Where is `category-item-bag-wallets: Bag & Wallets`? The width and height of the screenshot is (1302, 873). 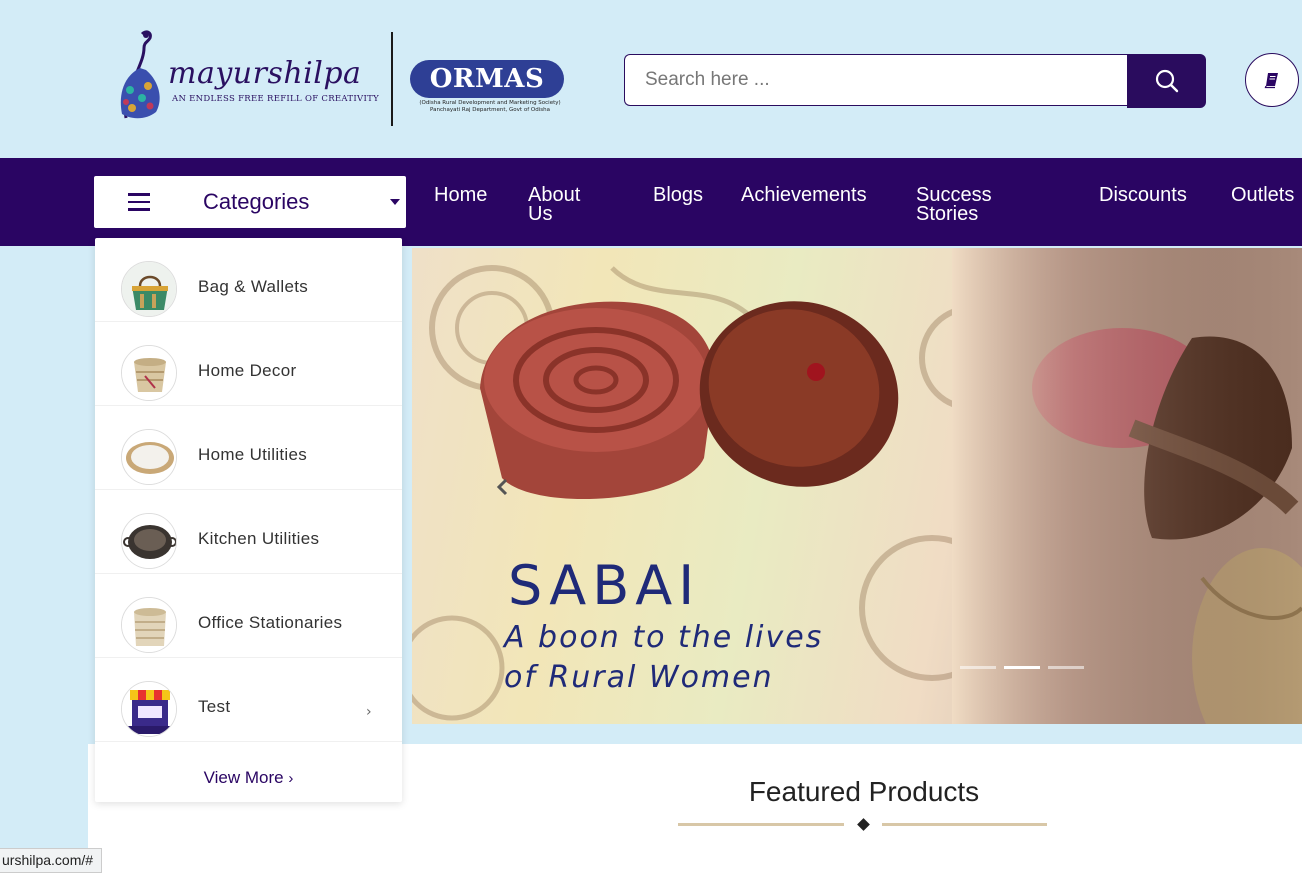 category-item-bag-wallets: Bag & Wallets is located at coordinates (248, 280).